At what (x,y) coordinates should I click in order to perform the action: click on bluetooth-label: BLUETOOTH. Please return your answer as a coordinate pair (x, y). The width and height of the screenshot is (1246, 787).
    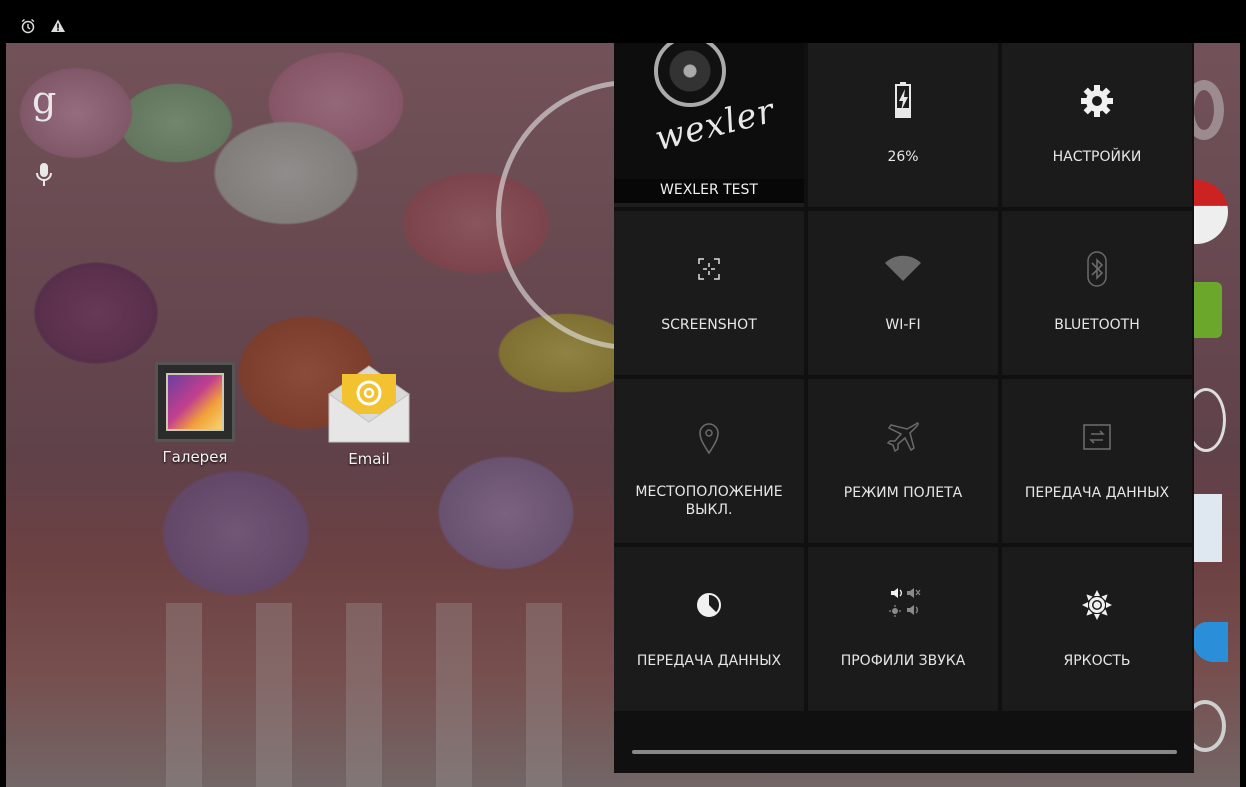
    Looking at the image, I should click on (1097, 325).